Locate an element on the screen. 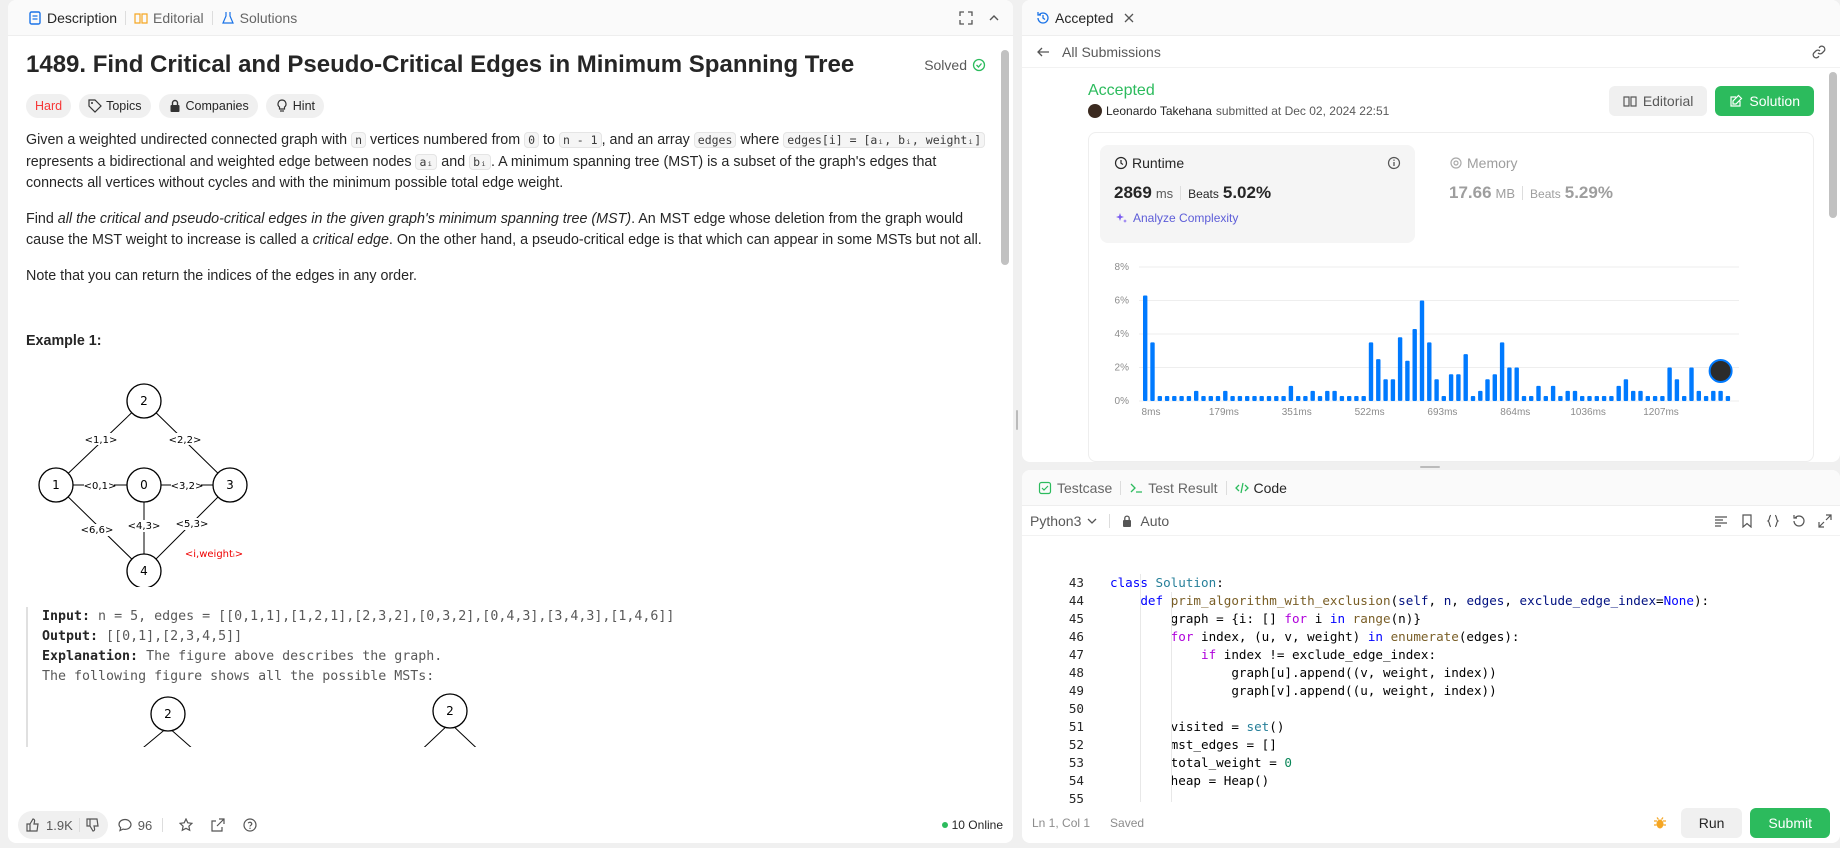  panel-resize-handle-horizontal is located at coordinates (1430, 467).